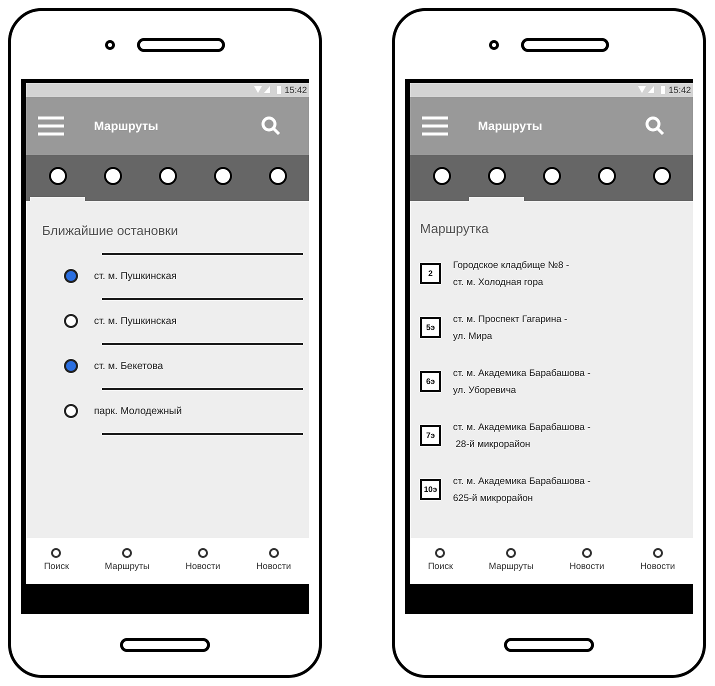 This screenshot has height=686, width=715. Describe the element at coordinates (522, 435) in the screenshot. I see `route-name: ст. м. Академика Барабашова - 28-й микрорайон` at that location.